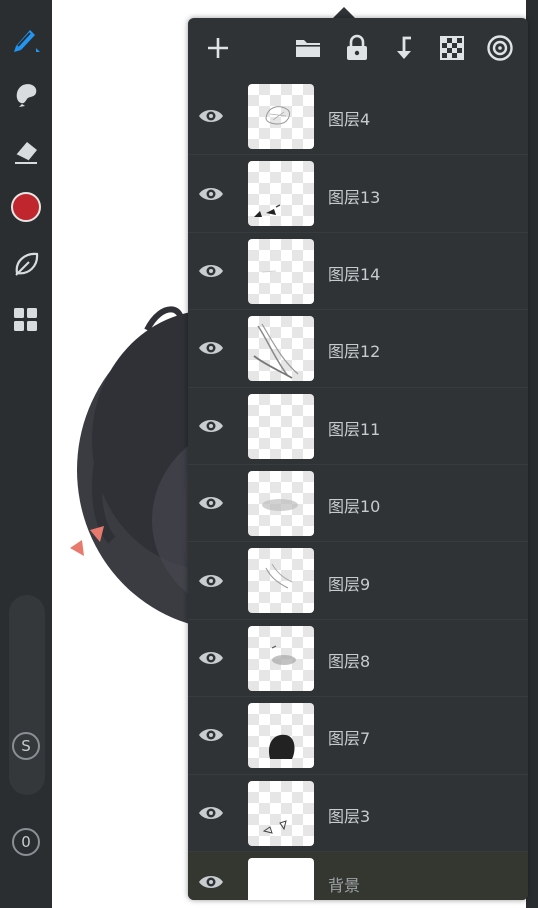  Describe the element at coordinates (354, 429) in the screenshot. I see `layer-name: 图层11` at that location.